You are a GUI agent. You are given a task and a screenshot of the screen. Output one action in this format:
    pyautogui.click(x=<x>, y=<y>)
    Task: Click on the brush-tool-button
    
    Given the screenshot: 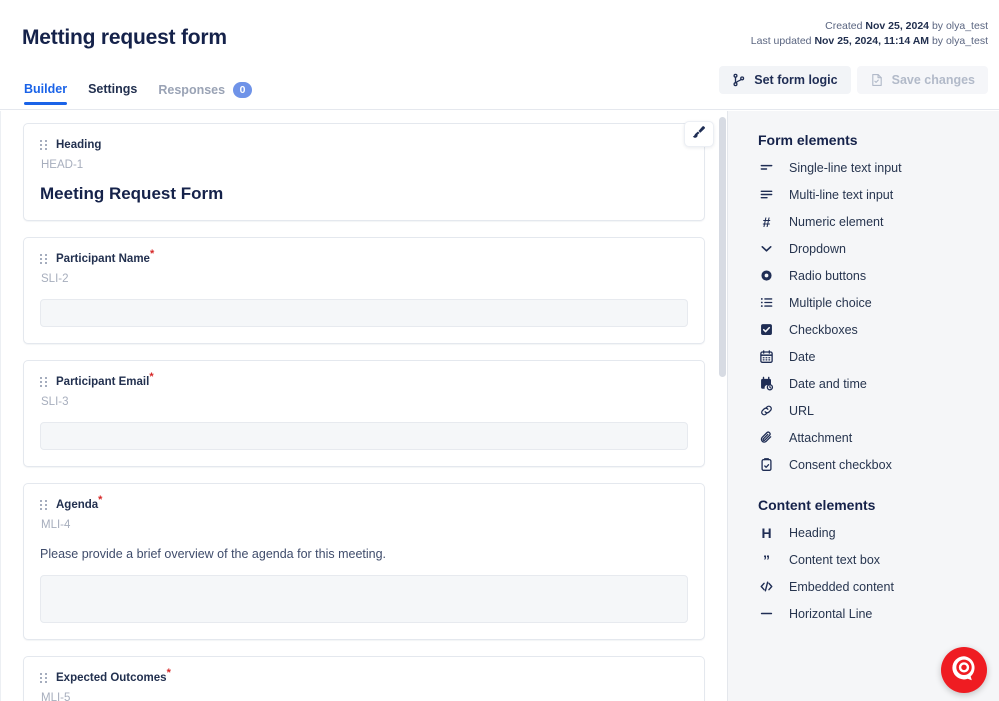 What is the action you would take?
    pyautogui.click(x=699, y=134)
    